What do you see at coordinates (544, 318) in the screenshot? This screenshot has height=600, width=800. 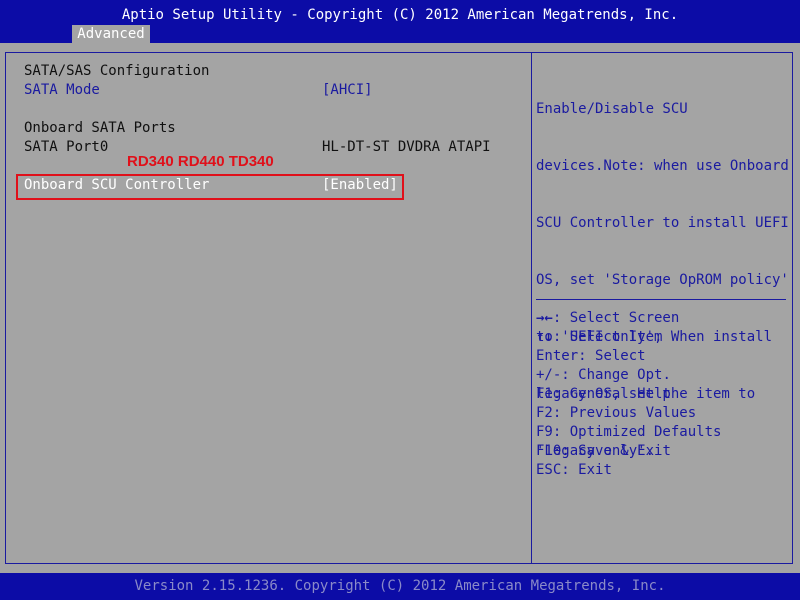 I see `arrows-horizontal-icon: →←` at bounding box center [544, 318].